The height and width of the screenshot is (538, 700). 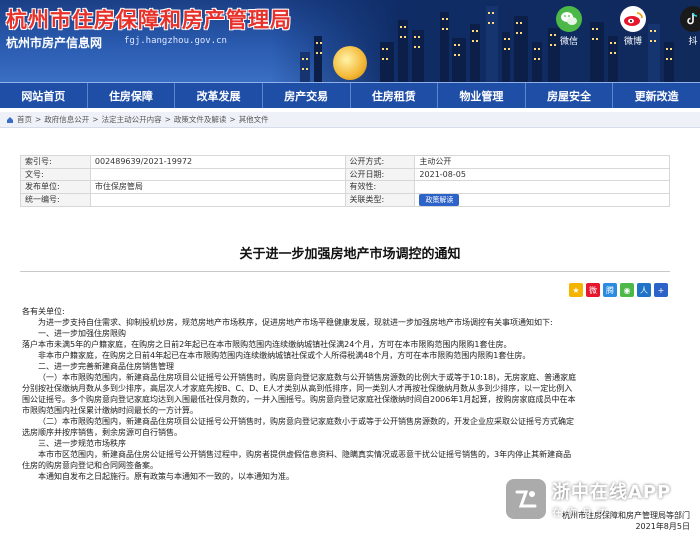 I want to click on public-method-value: 主动公开, so click(x=542, y=162).